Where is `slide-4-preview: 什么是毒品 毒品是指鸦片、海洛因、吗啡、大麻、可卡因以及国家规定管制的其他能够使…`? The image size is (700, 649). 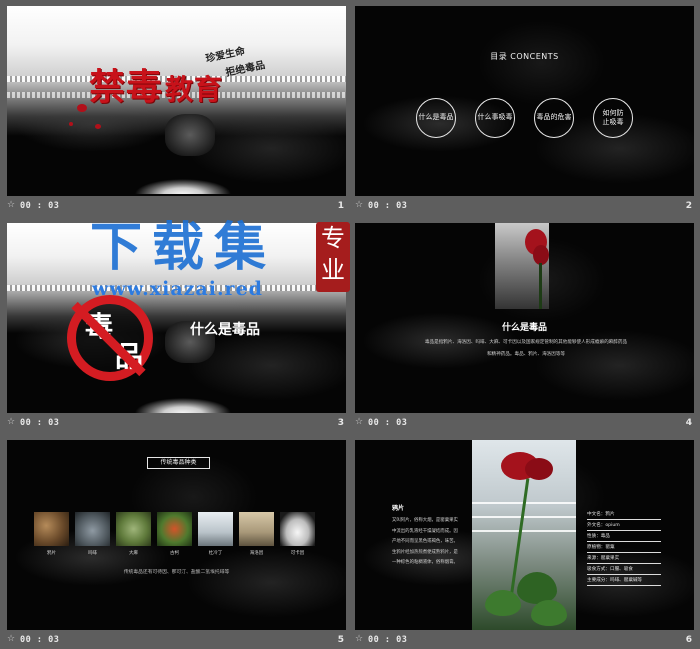 slide-4-preview: 什么是毒品 毒品是指鸦片、海洛因、吗啡、大麻、可卡因以及国家规定管制的其他能够使… is located at coordinates (524, 318).